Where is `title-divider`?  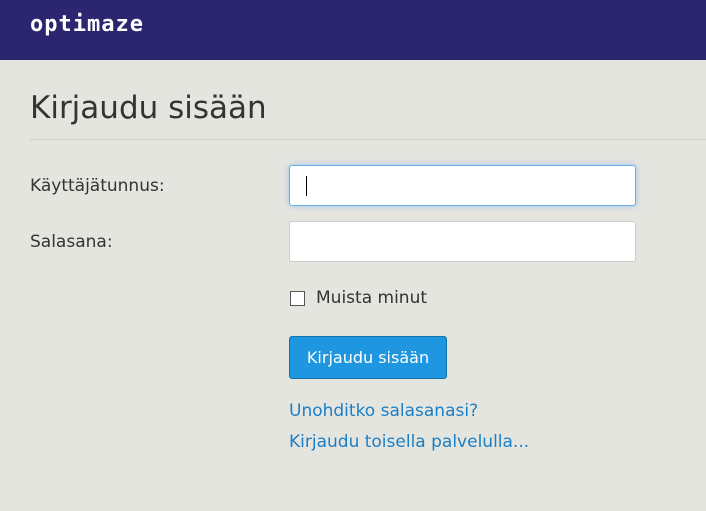 title-divider is located at coordinates (368, 139).